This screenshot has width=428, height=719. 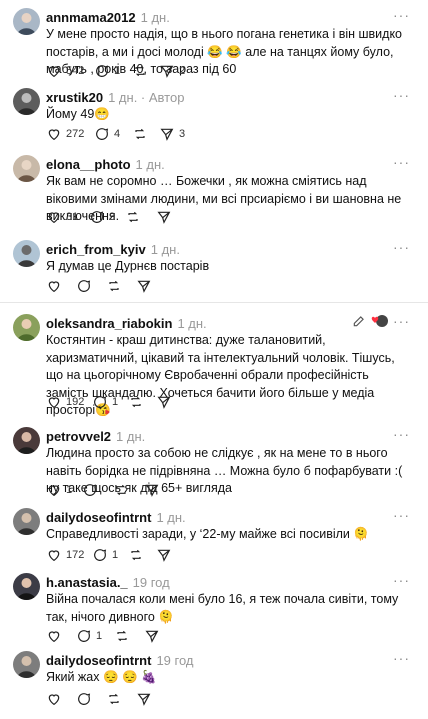 What do you see at coordinates (115, 97) in the screenshot?
I see `comment-header: xrustik20 1 дн. · Автор` at bounding box center [115, 97].